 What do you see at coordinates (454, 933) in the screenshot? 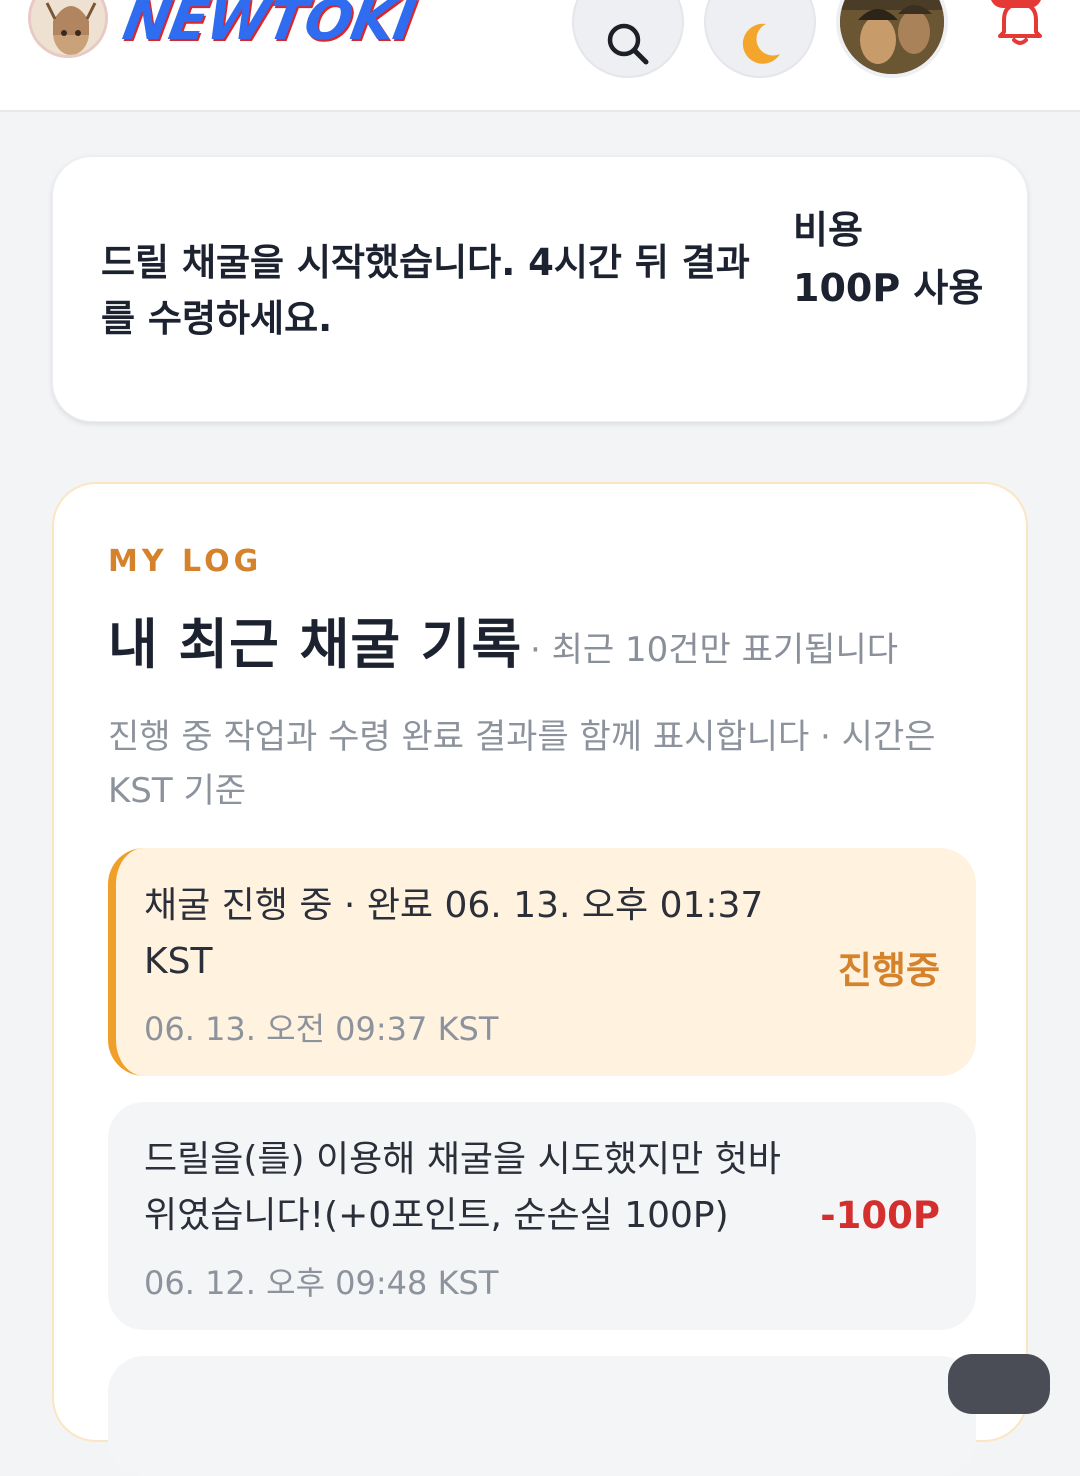
I see `log-entry-text: 채굴 진행 중 · 완료 06. 13. 오후 01:37 KST` at bounding box center [454, 933].